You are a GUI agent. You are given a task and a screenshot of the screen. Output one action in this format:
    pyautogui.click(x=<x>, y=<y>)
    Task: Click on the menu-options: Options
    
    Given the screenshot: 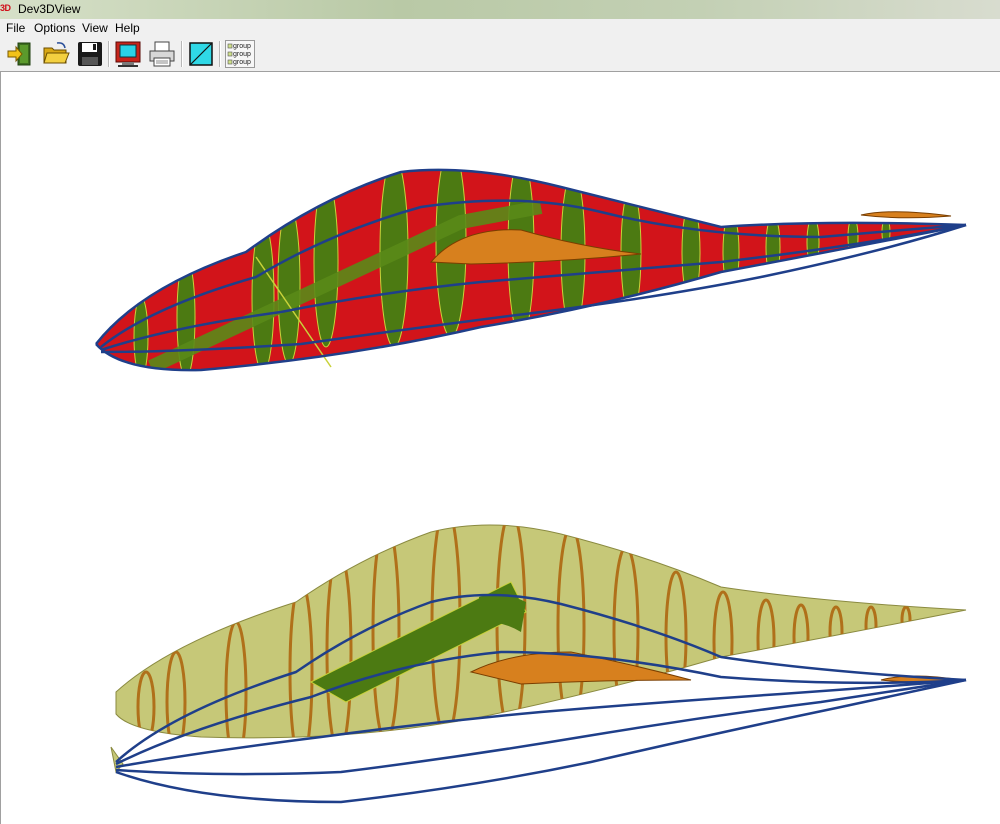 What is the action you would take?
    pyautogui.click(x=54, y=28)
    